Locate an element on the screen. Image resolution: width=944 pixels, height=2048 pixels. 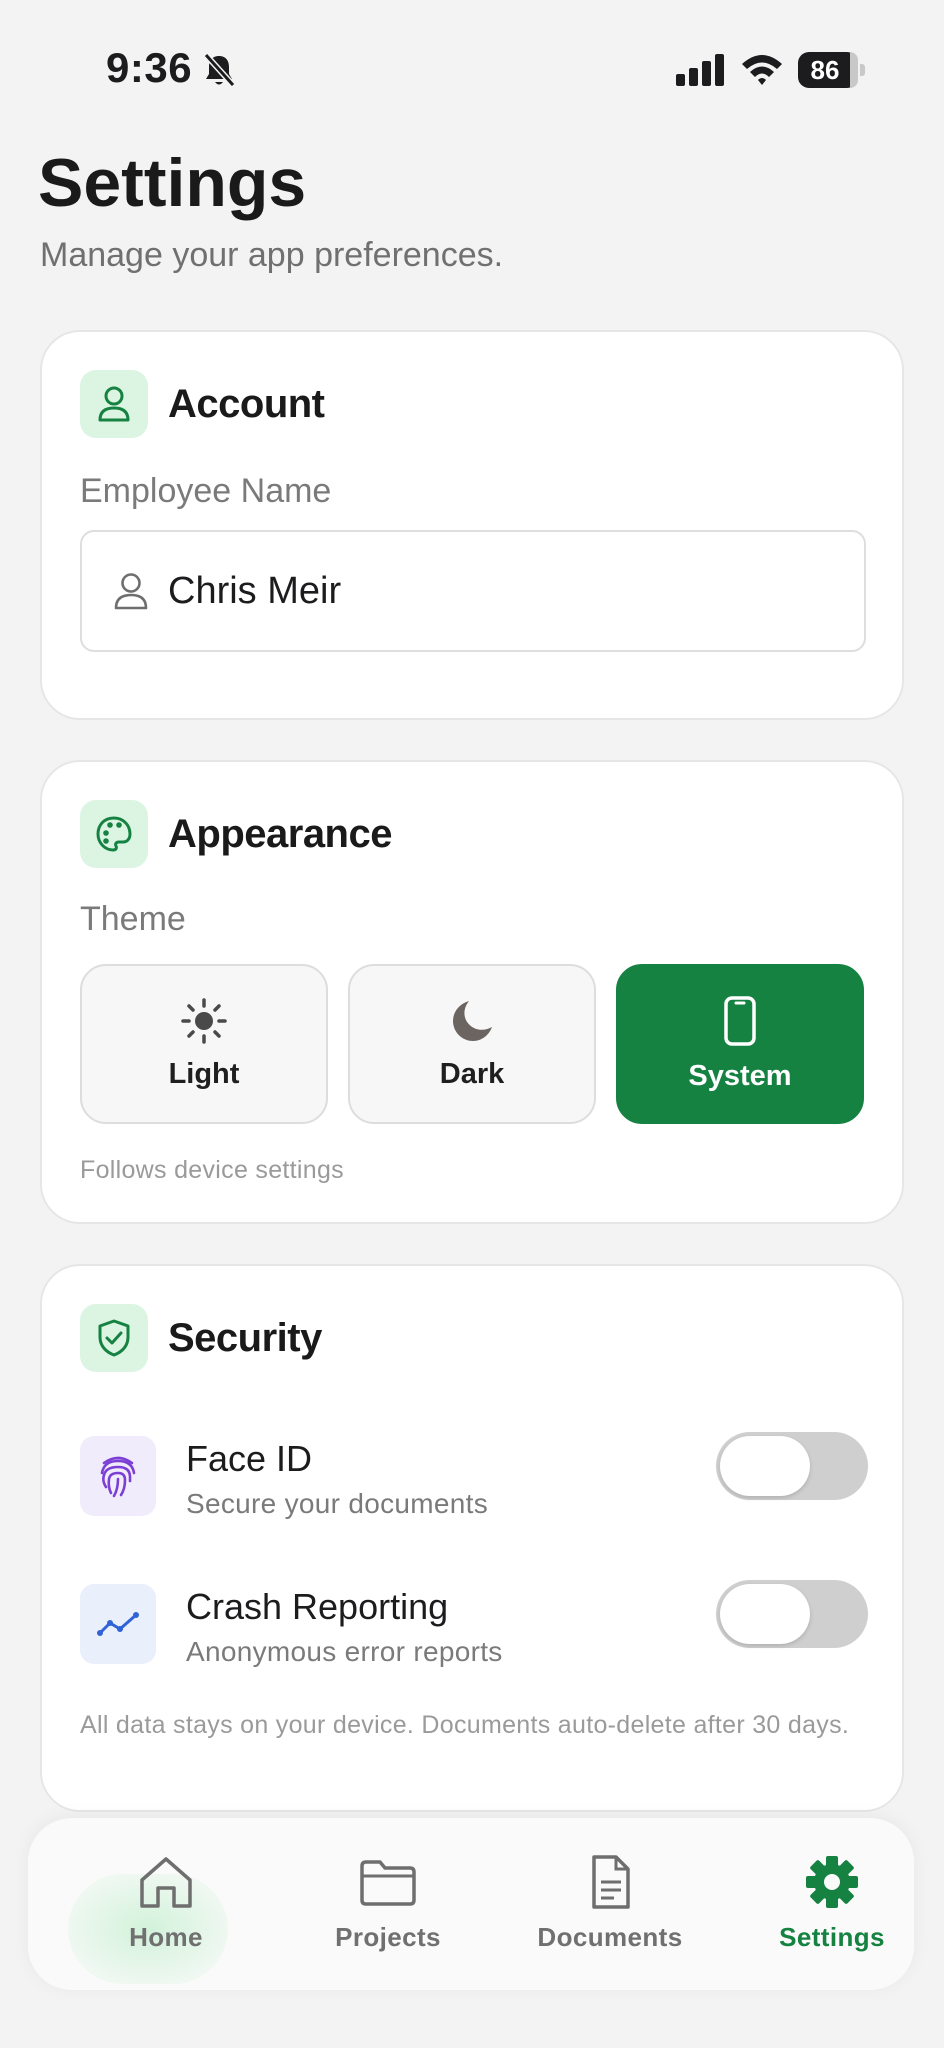
shield-check-icon is located at coordinates (114, 1338).